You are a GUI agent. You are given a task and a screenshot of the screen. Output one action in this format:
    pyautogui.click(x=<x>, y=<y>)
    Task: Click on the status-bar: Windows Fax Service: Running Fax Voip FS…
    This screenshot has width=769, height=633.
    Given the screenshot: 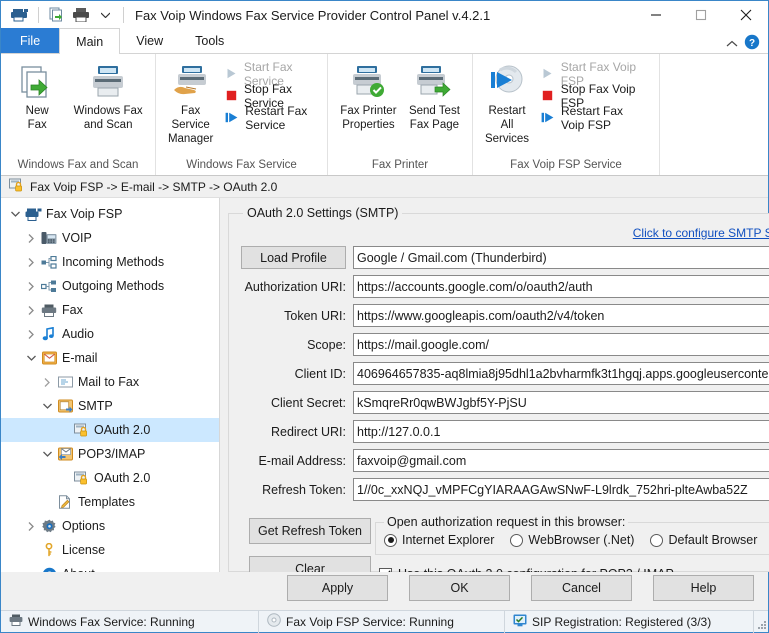 What is the action you would take?
    pyautogui.click(x=384, y=621)
    